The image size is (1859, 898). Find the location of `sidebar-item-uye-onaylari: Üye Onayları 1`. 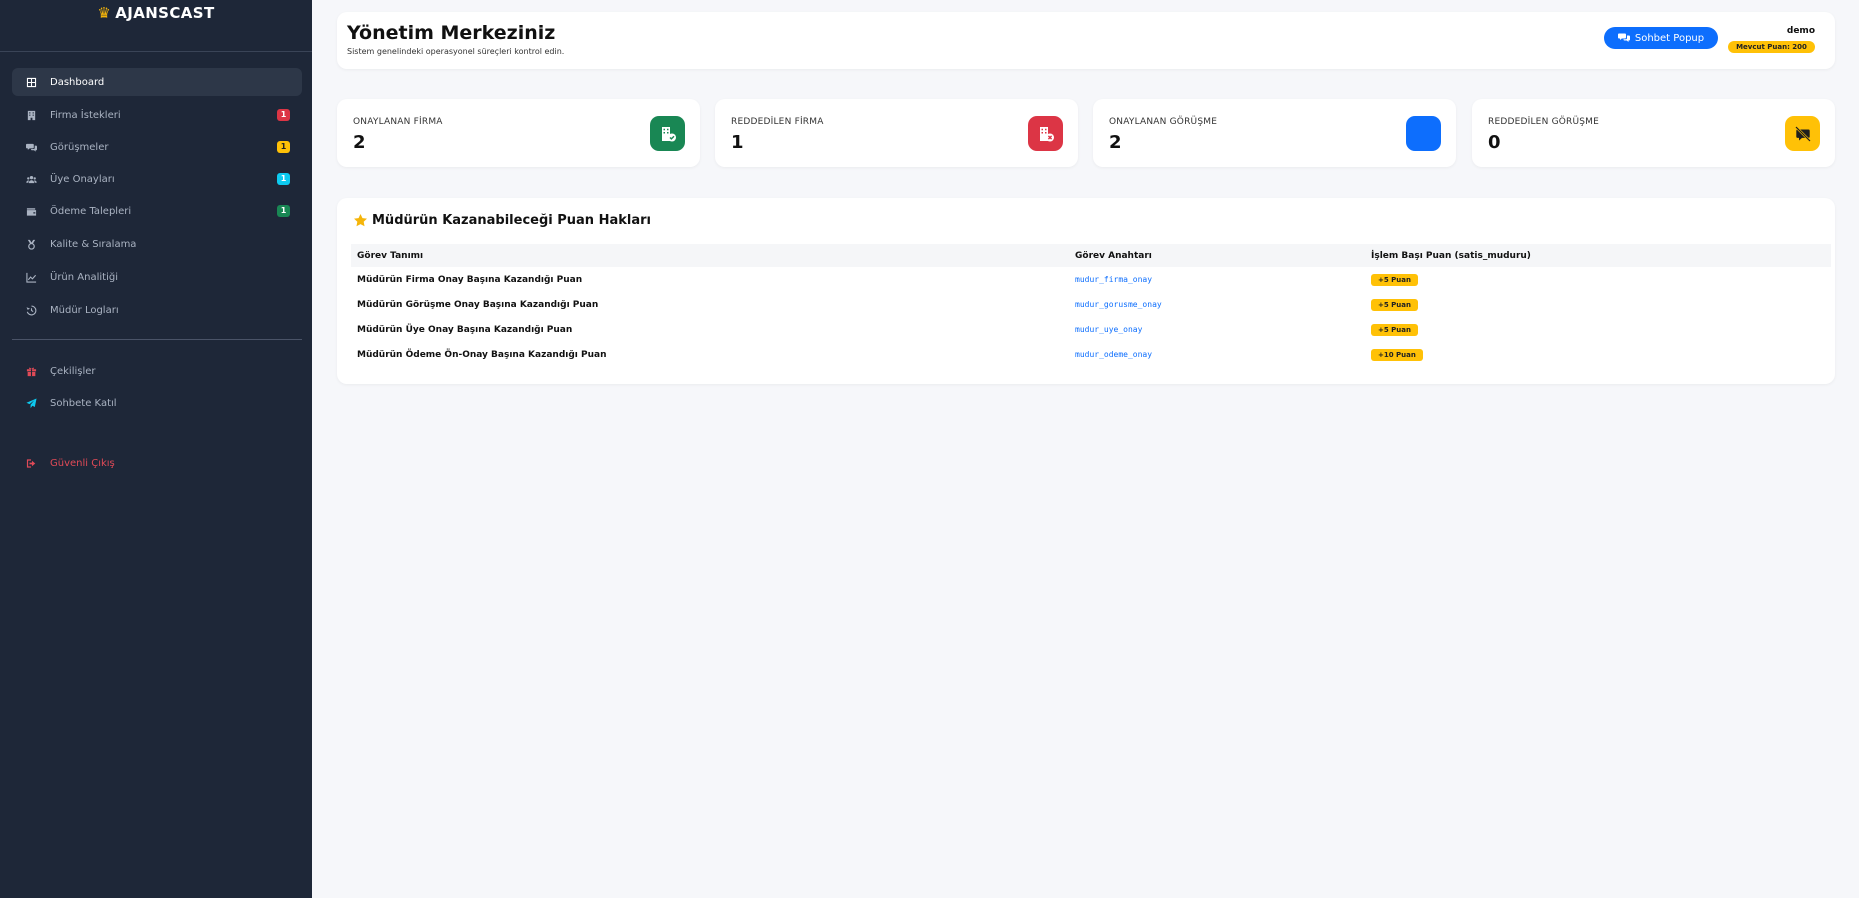

sidebar-item-uye-onaylari: Üye Onayları 1 is located at coordinates (157, 179).